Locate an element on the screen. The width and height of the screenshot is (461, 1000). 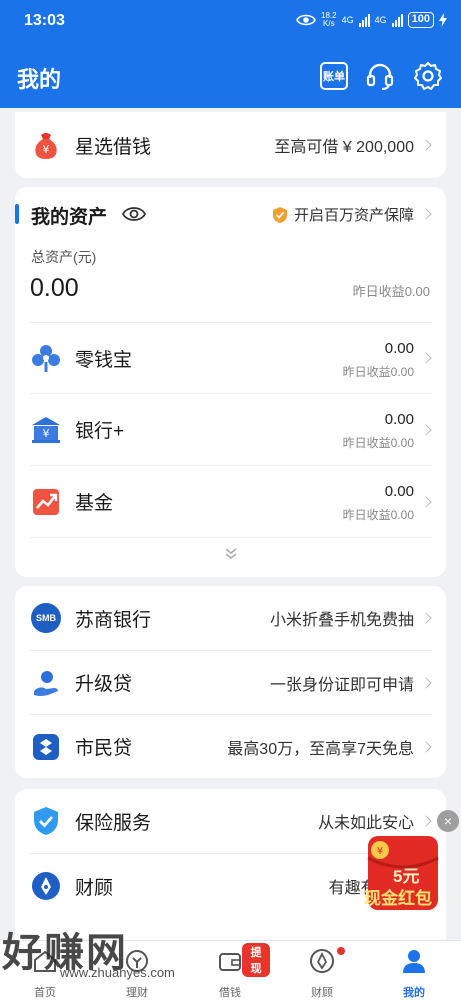
fund-chart-icon is located at coordinates (46, 502).